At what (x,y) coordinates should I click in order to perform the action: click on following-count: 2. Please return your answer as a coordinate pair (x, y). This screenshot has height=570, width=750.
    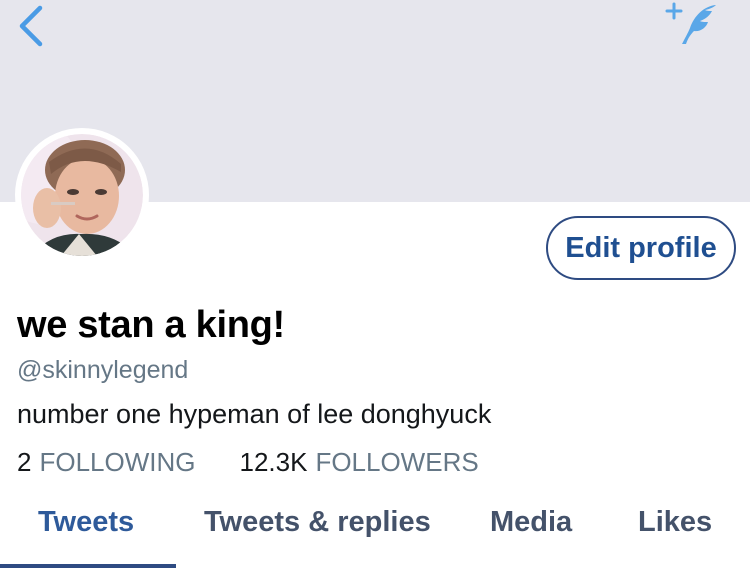
    Looking at the image, I should click on (24, 462).